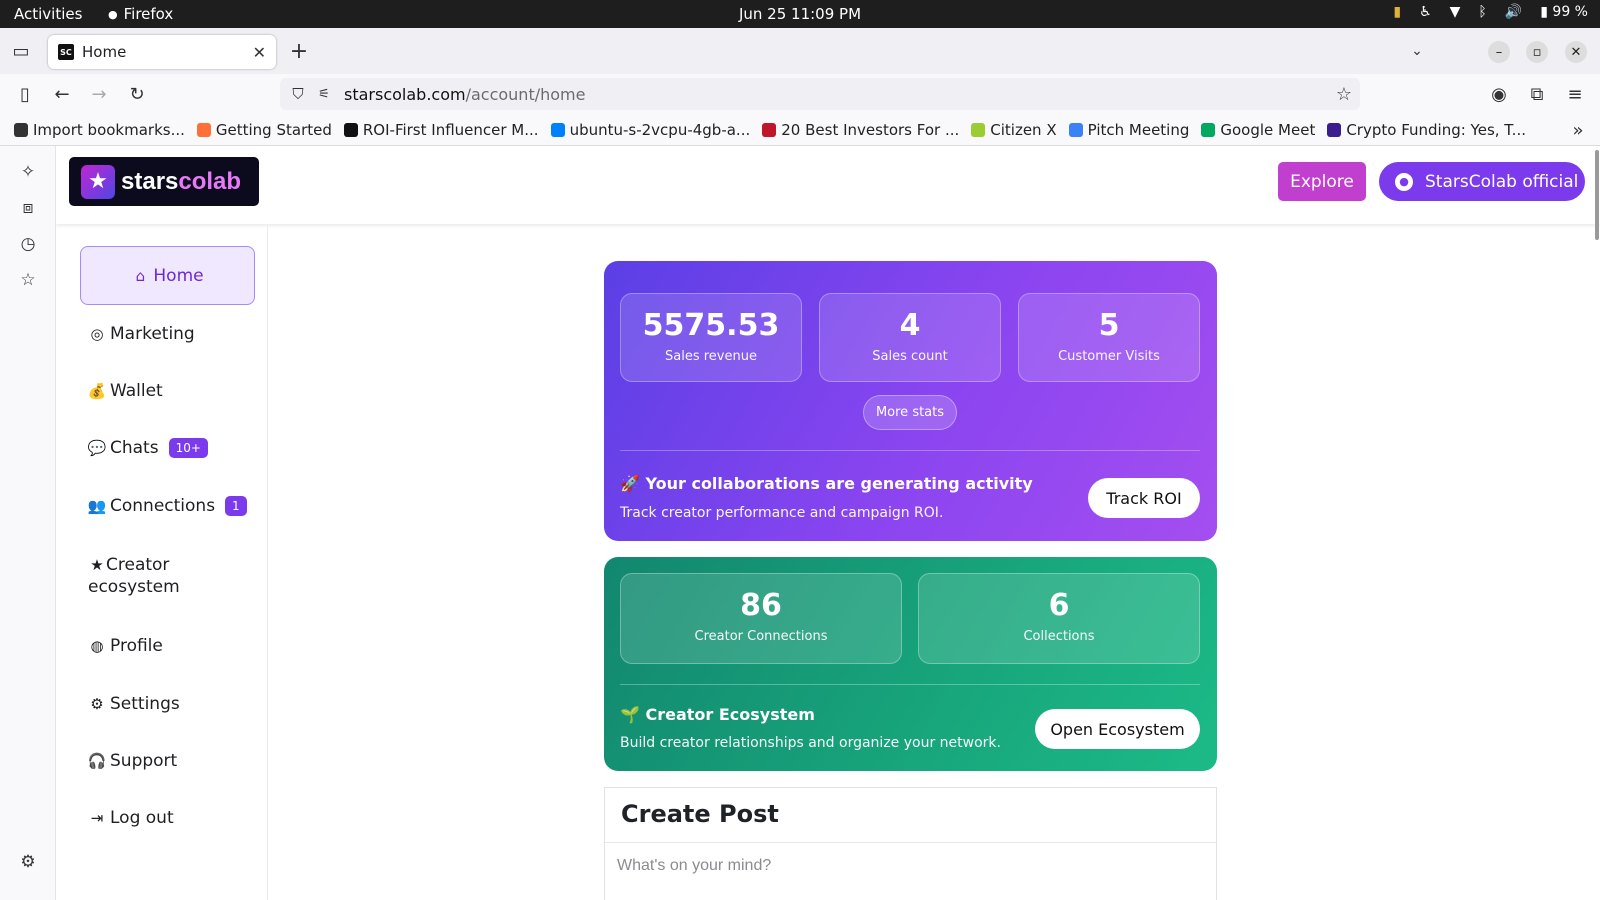 This screenshot has width=1600, height=900. Describe the element at coordinates (99, 94) in the screenshot. I see `forward-icon: →` at that location.